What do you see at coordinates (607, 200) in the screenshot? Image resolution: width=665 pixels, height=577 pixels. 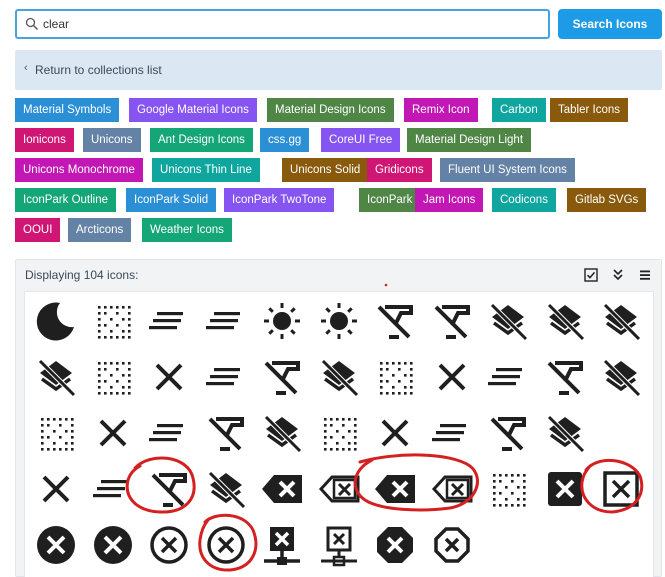 I see `collection-tag: Gitlab SVGs` at bounding box center [607, 200].